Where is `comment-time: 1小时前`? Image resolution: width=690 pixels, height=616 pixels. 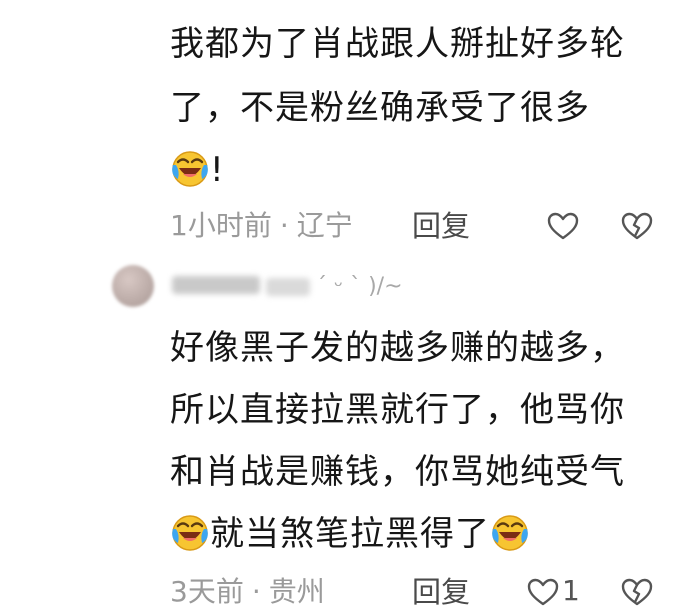
comment-time: 1小时前 is located at coordinates (221, 225).